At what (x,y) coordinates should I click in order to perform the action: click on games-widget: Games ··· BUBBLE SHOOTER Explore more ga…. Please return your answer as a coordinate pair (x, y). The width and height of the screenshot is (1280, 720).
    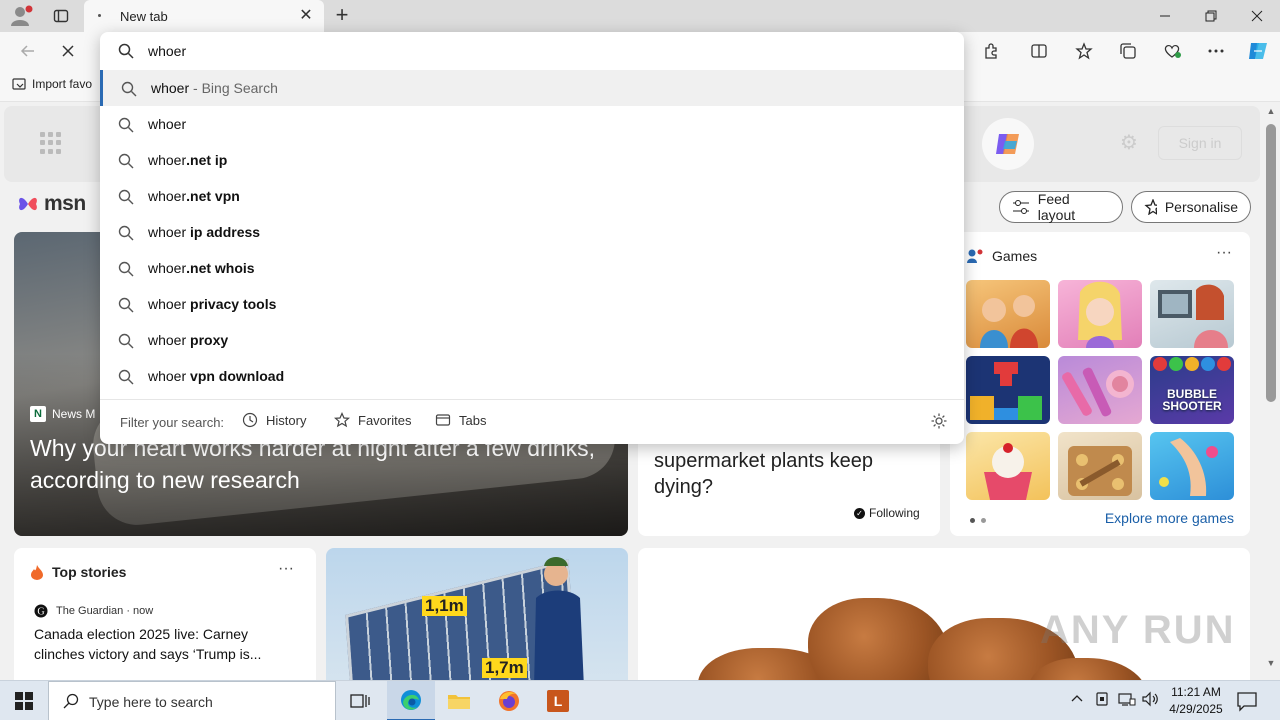
    Looking at the image, I should click on (1100, 384).